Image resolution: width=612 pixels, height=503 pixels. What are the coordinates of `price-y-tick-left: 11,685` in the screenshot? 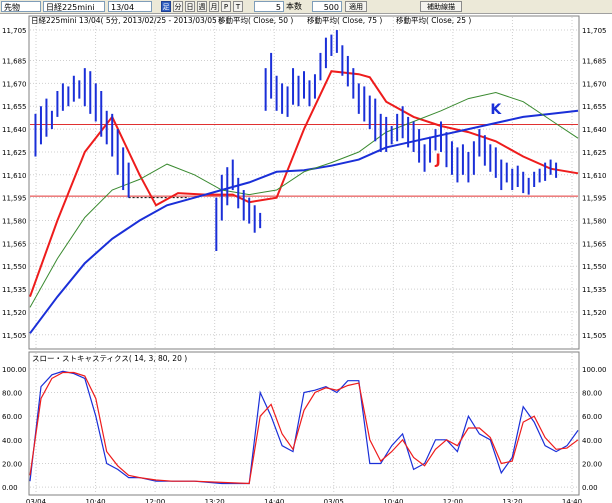 It's located at (14, 62).